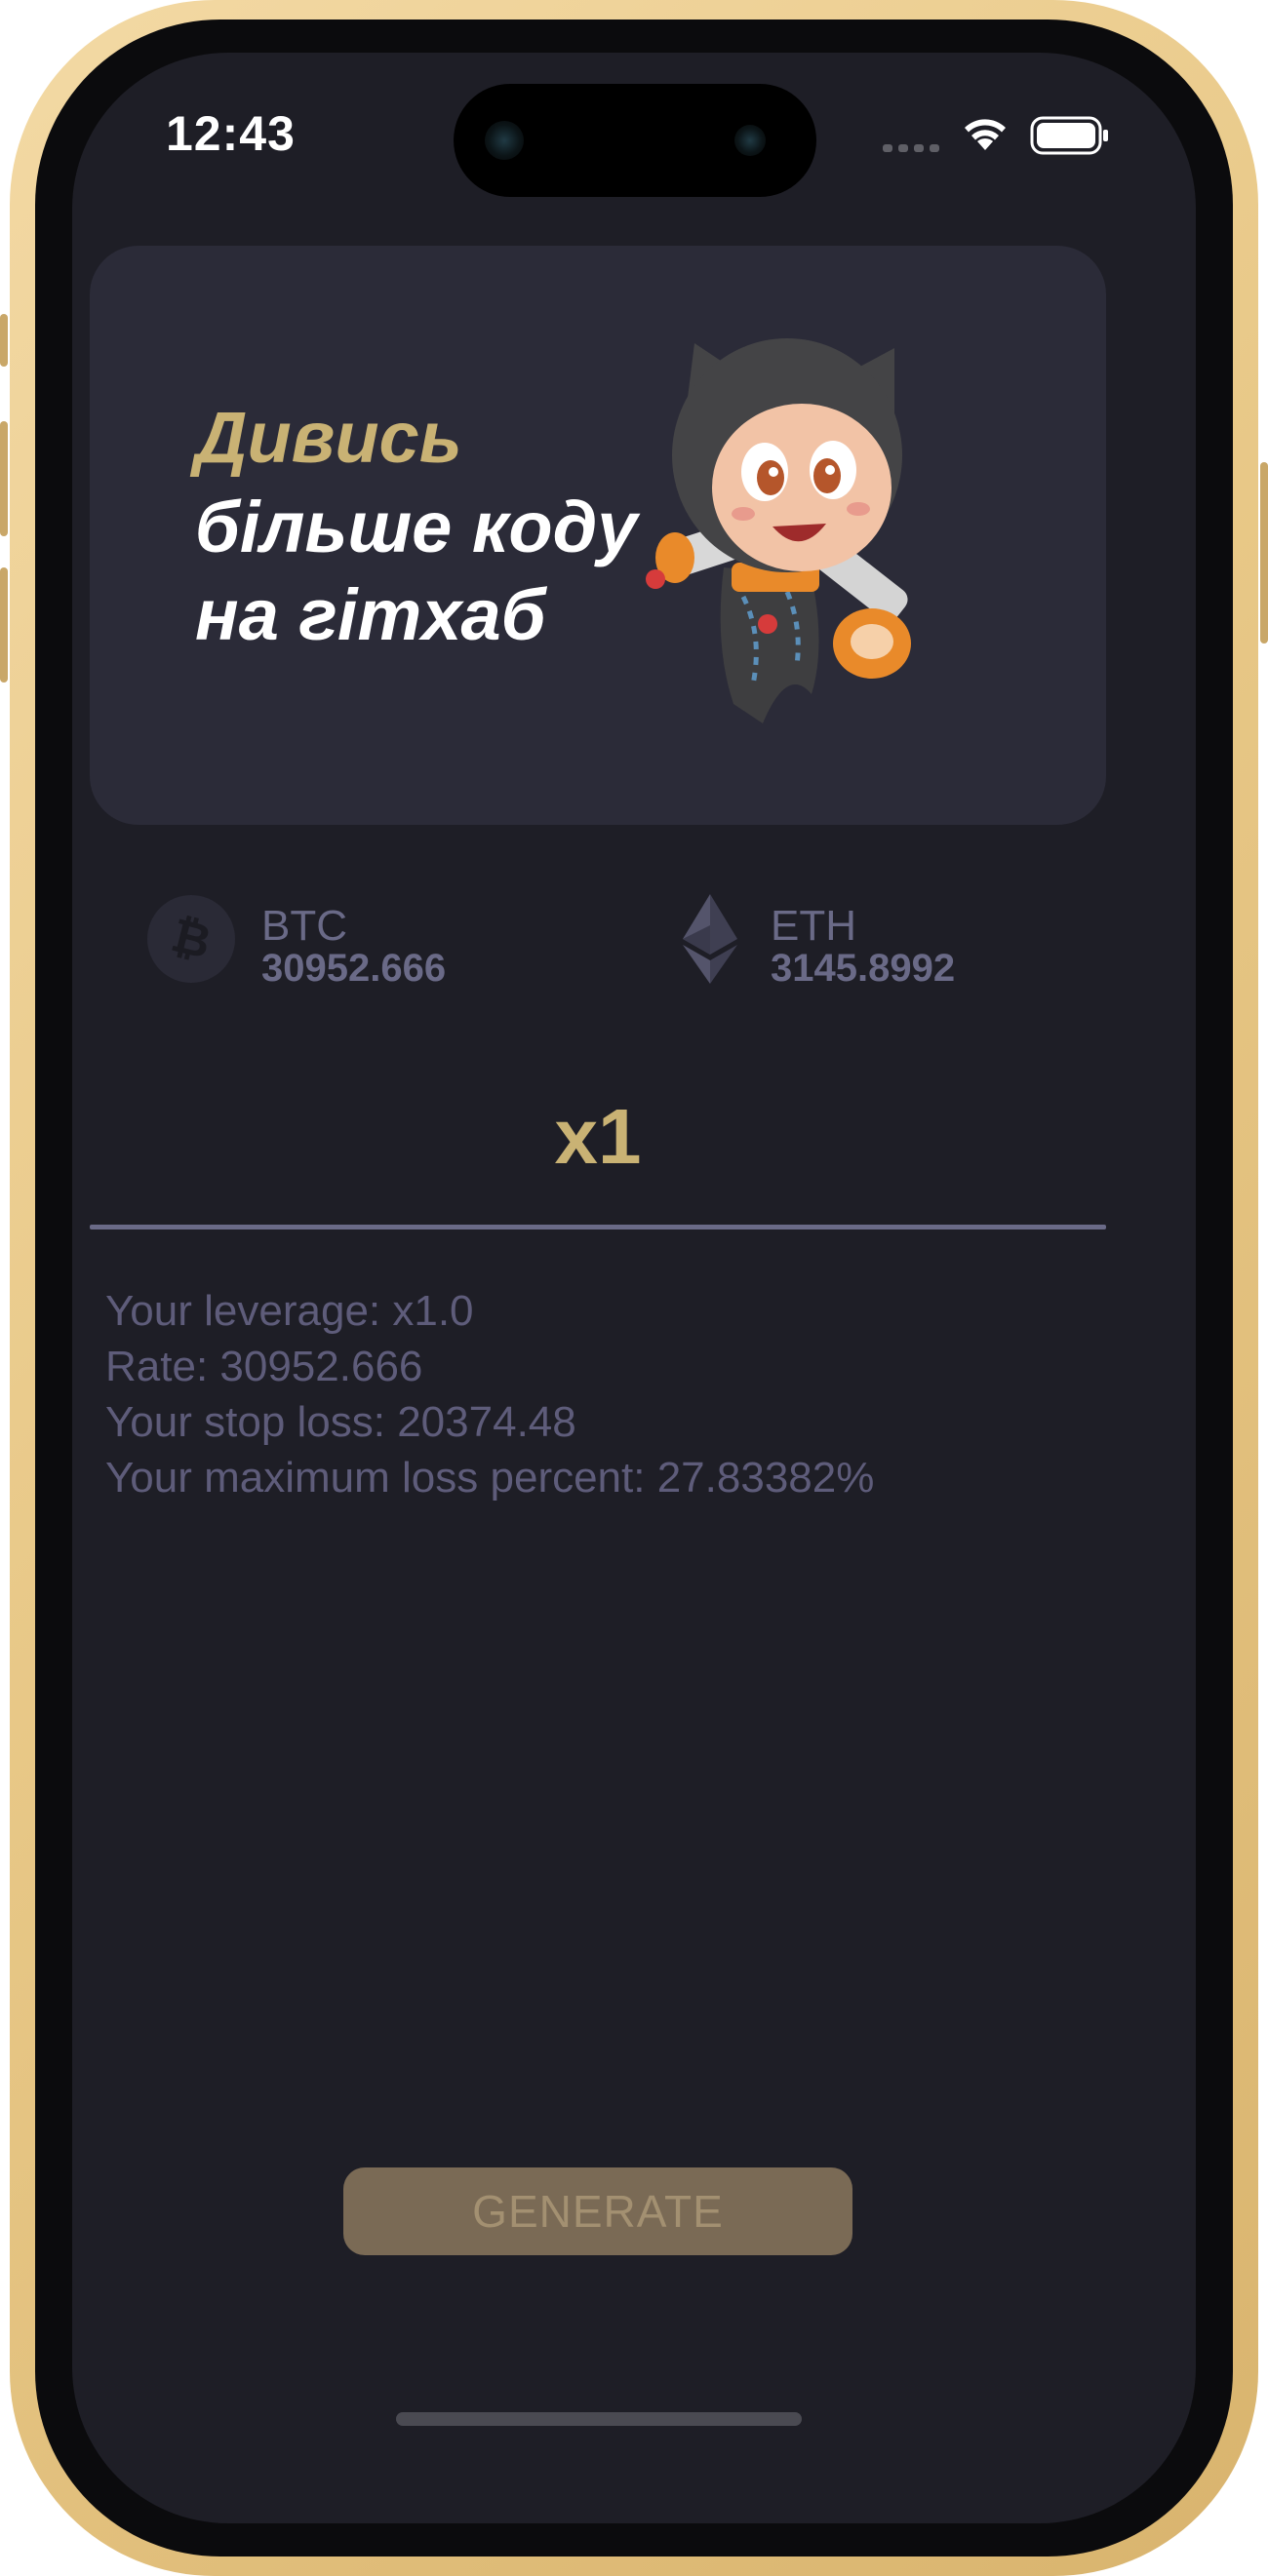 The image size is (1268, 2576). What do you see at coordinates (328, 437) in the screenshot?
I see `banner-headline: Дивись` at bounding box center [328, 437].